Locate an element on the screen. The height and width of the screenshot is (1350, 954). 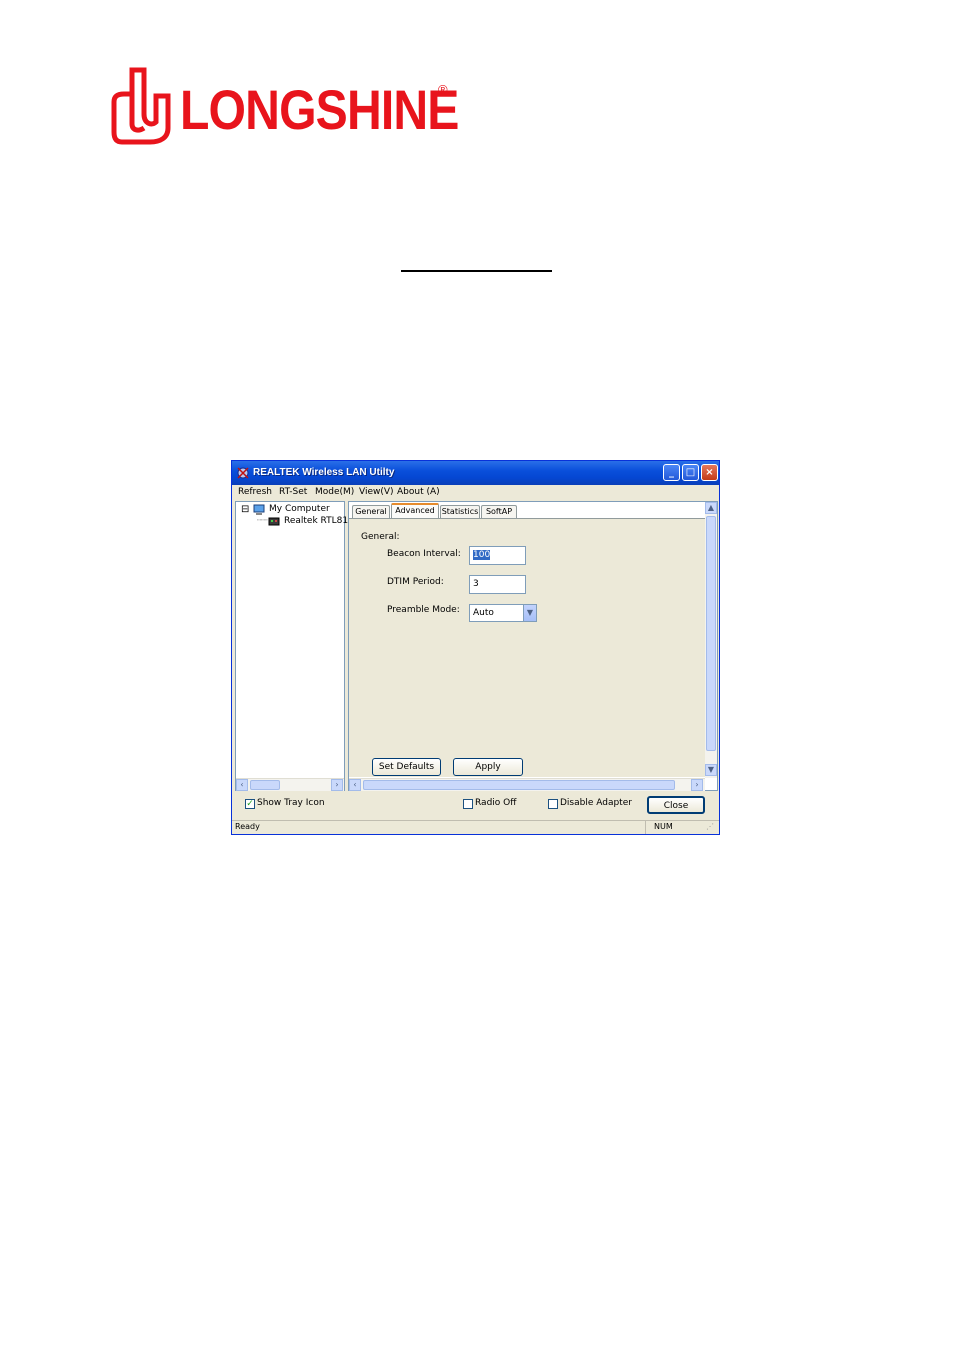
scroll-down-arrow-icon: ▼ is located at coordinates (711, 770).